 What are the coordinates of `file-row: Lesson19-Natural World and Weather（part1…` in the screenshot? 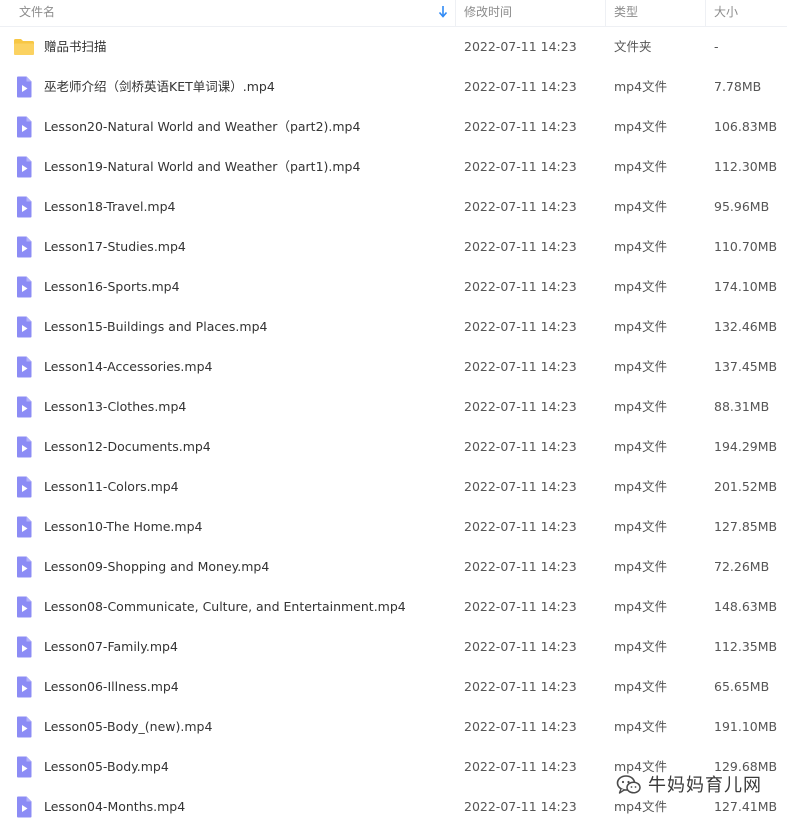 It's located at (393, 167).